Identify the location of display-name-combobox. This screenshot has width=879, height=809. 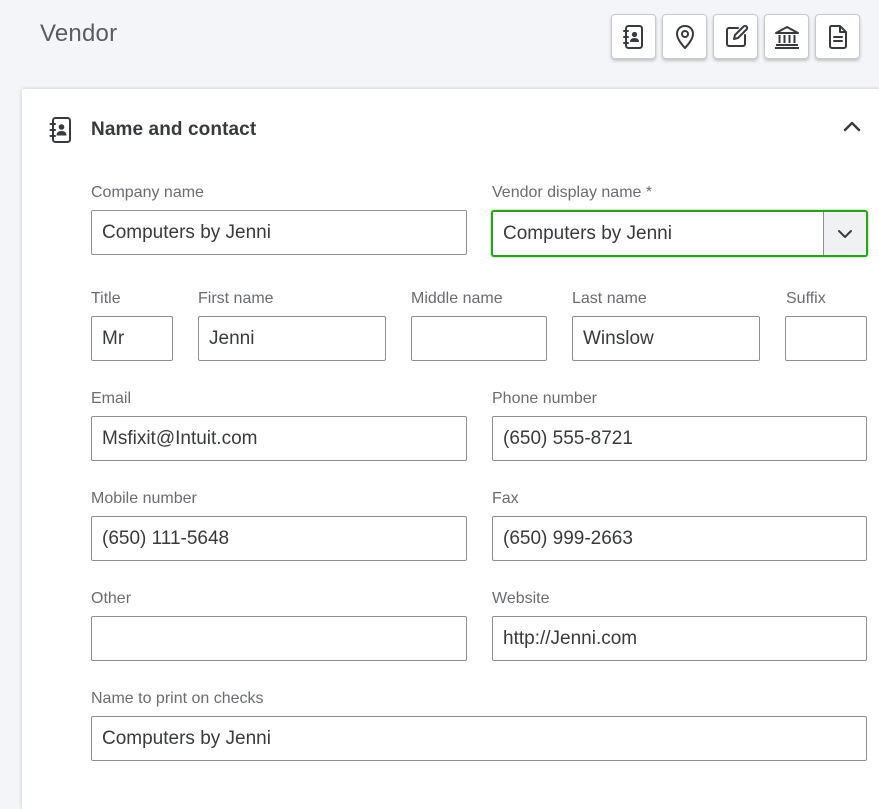
(679, 233).